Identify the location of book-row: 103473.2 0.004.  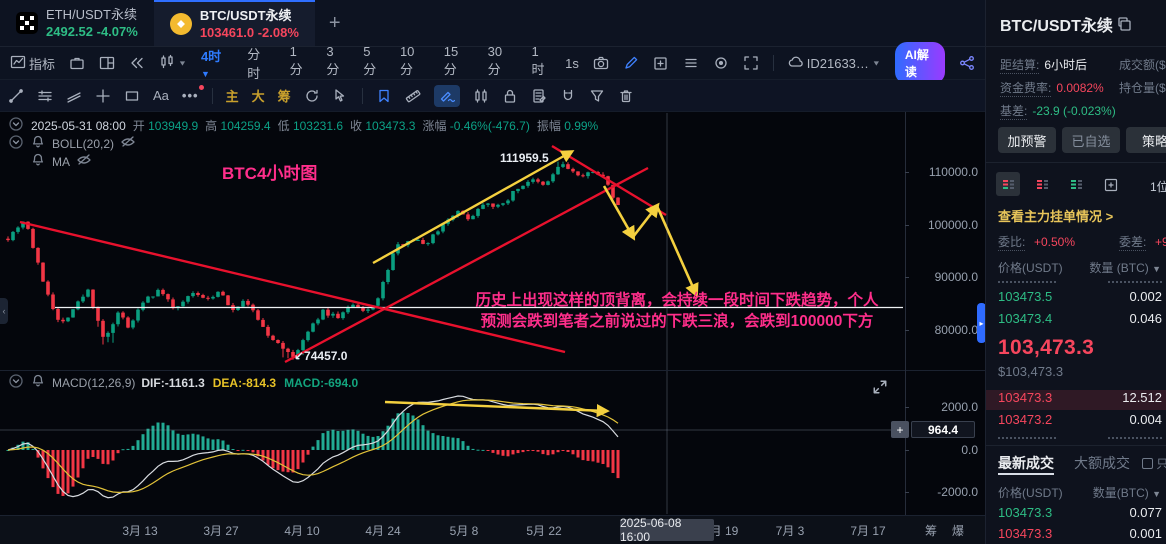
(1076, 422).